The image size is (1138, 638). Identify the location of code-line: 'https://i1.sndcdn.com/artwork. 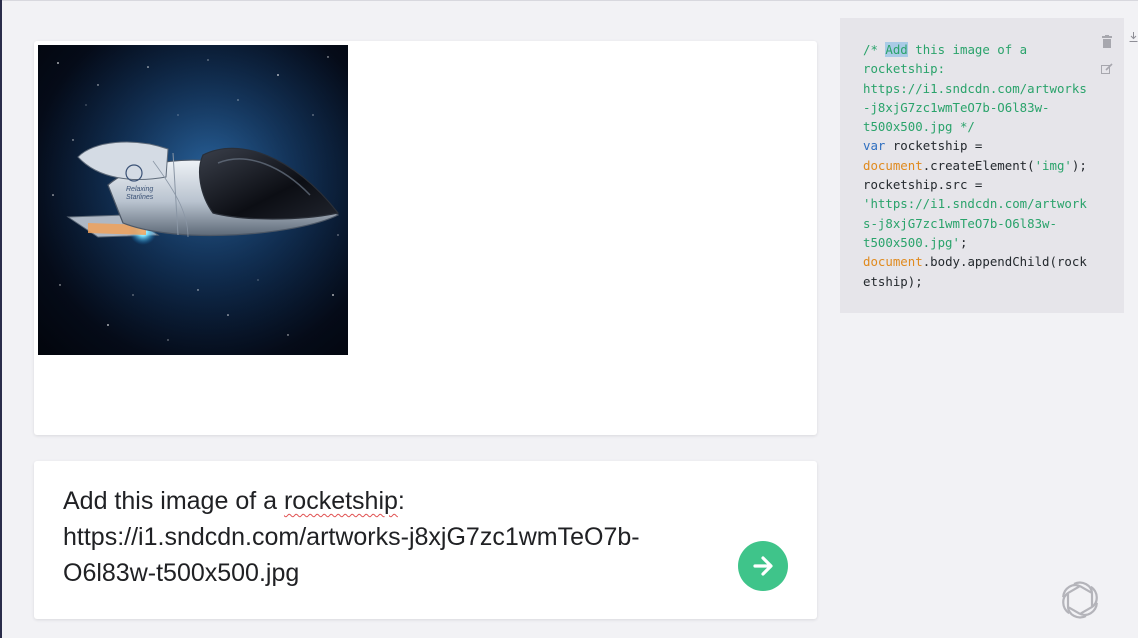
(975, 204).